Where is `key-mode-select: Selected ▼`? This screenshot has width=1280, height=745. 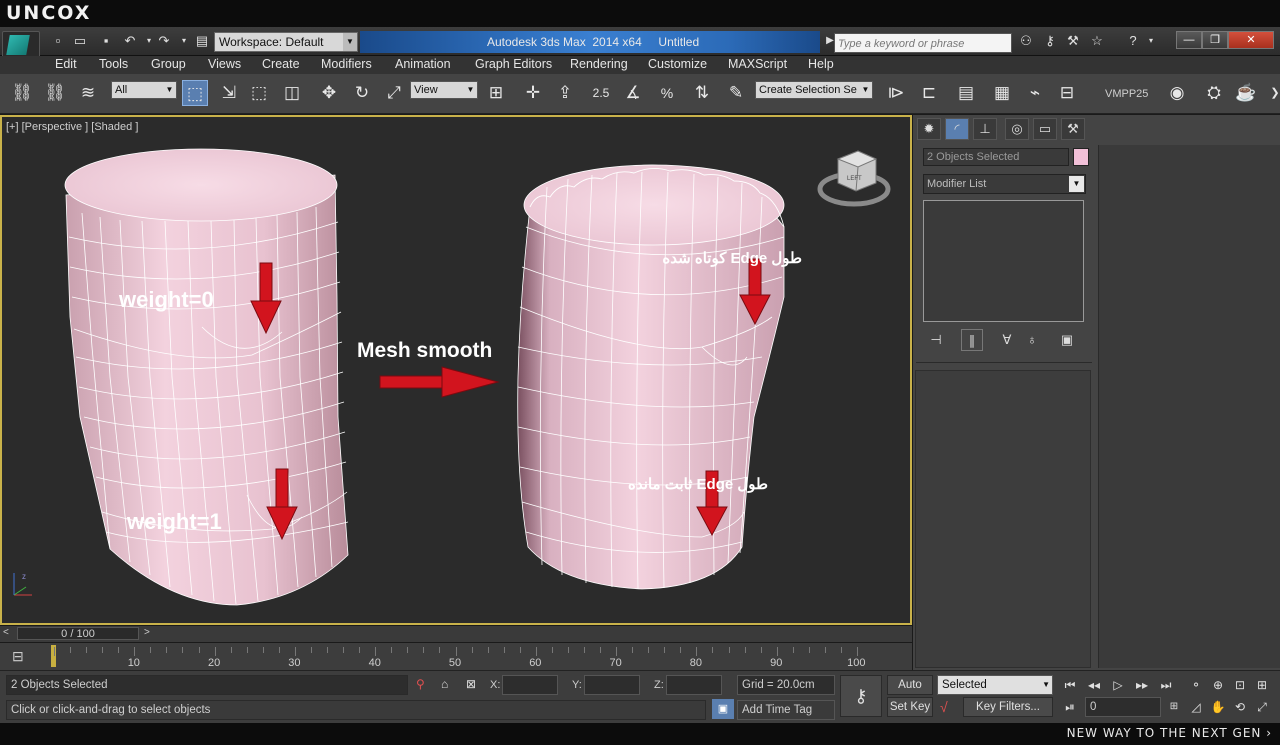
key-mode-select: Selected ▼ is located at coordinates (995, 685).